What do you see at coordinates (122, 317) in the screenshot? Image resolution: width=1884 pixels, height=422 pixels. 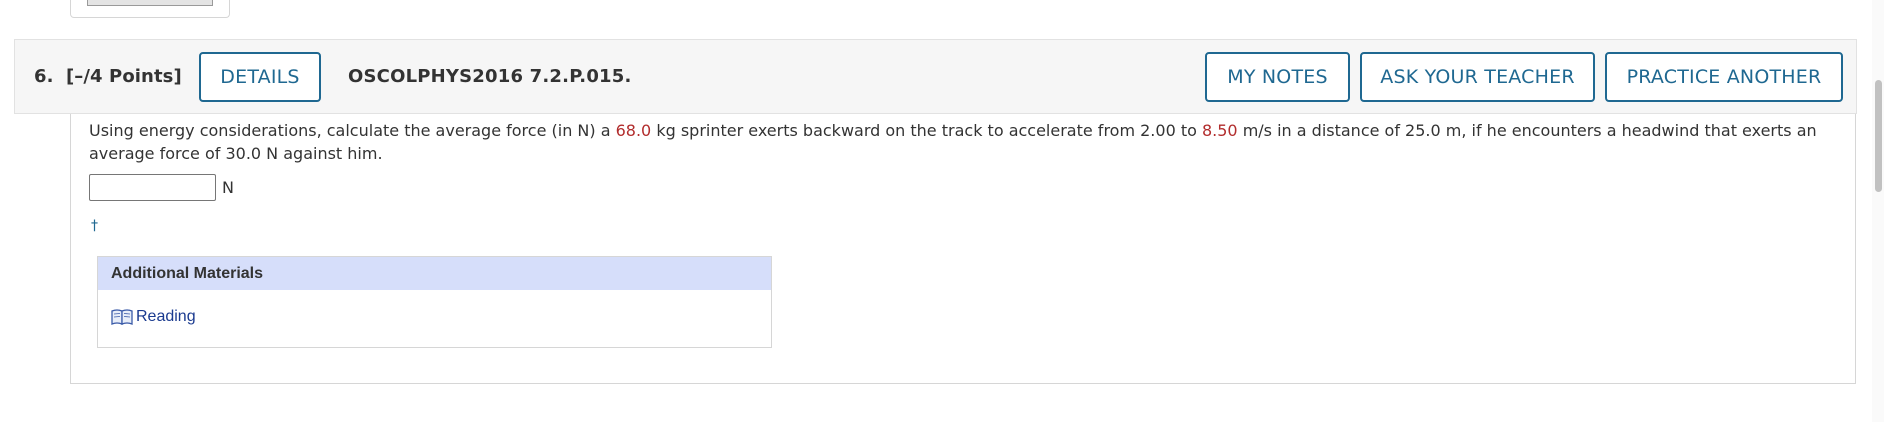 I see `book-icon` at bounding box center [122, 317].